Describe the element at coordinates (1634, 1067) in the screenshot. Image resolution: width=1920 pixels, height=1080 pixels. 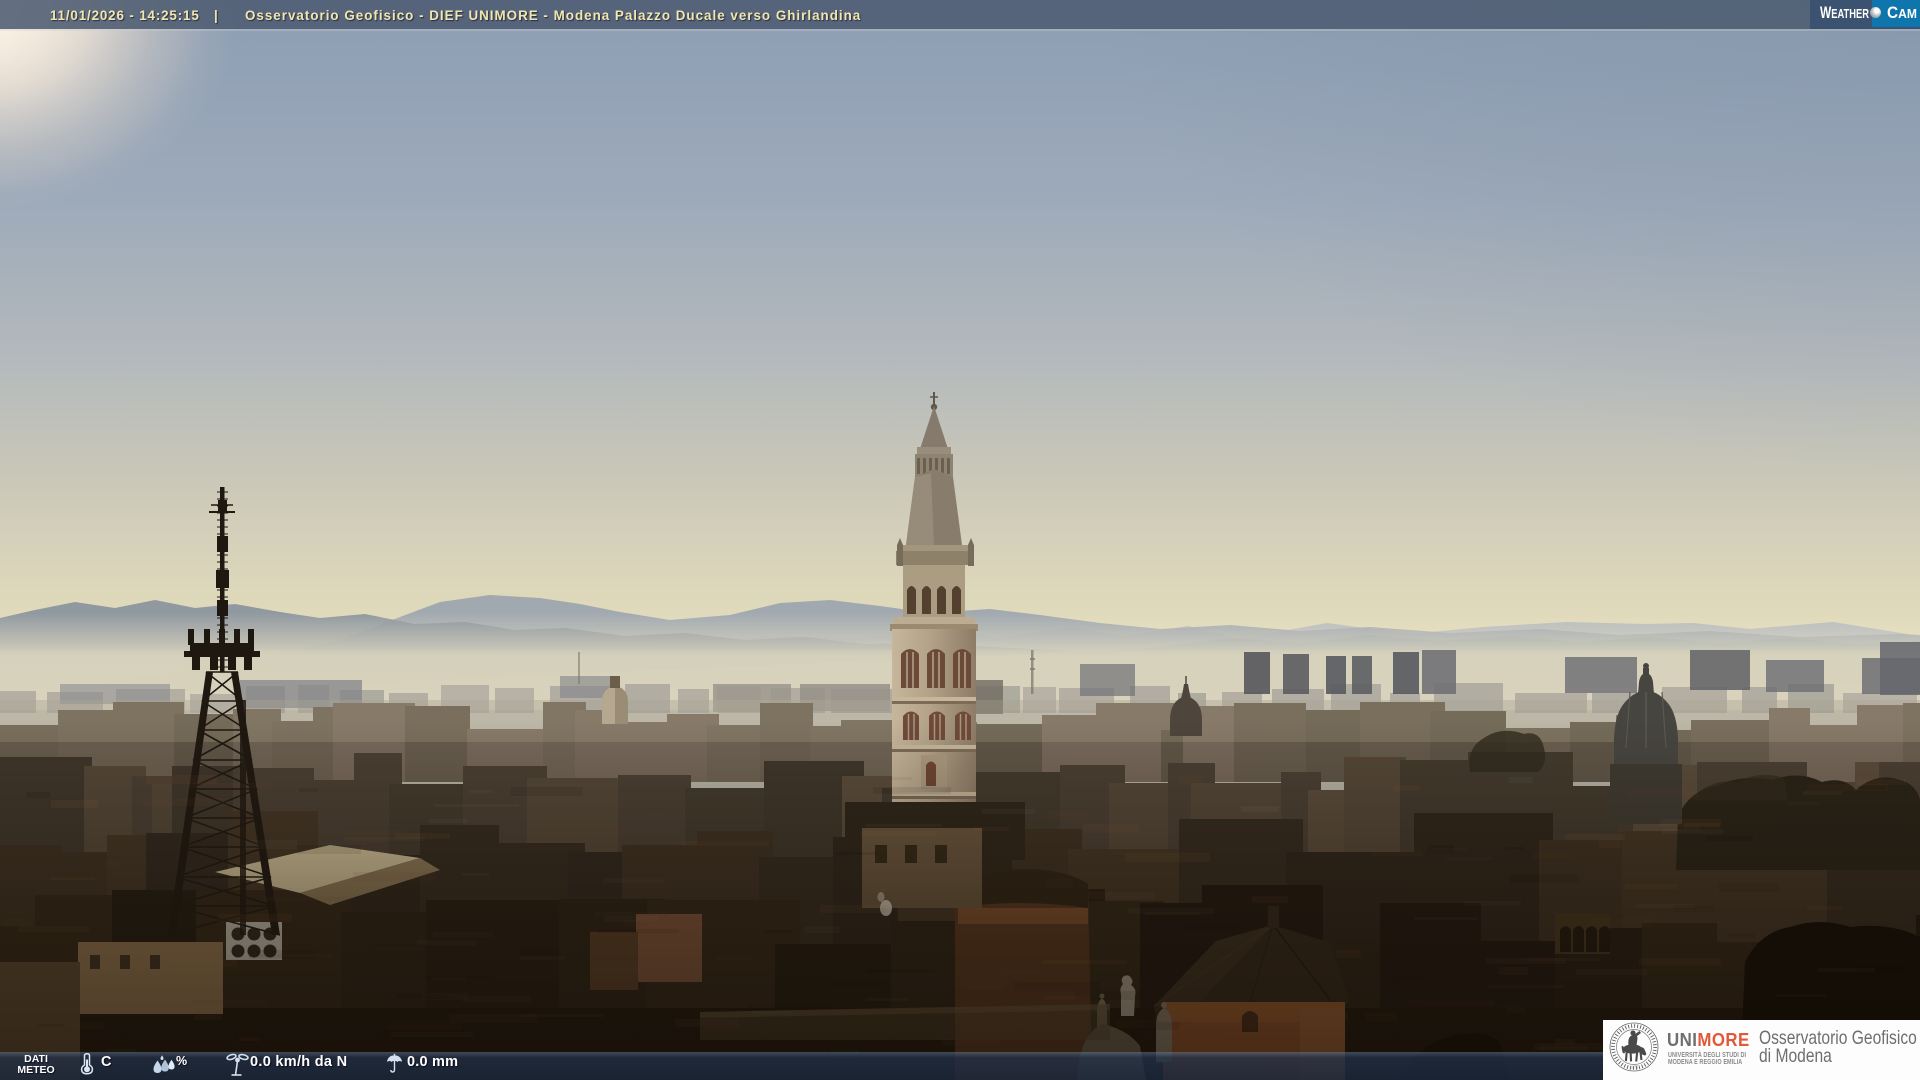
I see `svg-text: 1175` at that location.